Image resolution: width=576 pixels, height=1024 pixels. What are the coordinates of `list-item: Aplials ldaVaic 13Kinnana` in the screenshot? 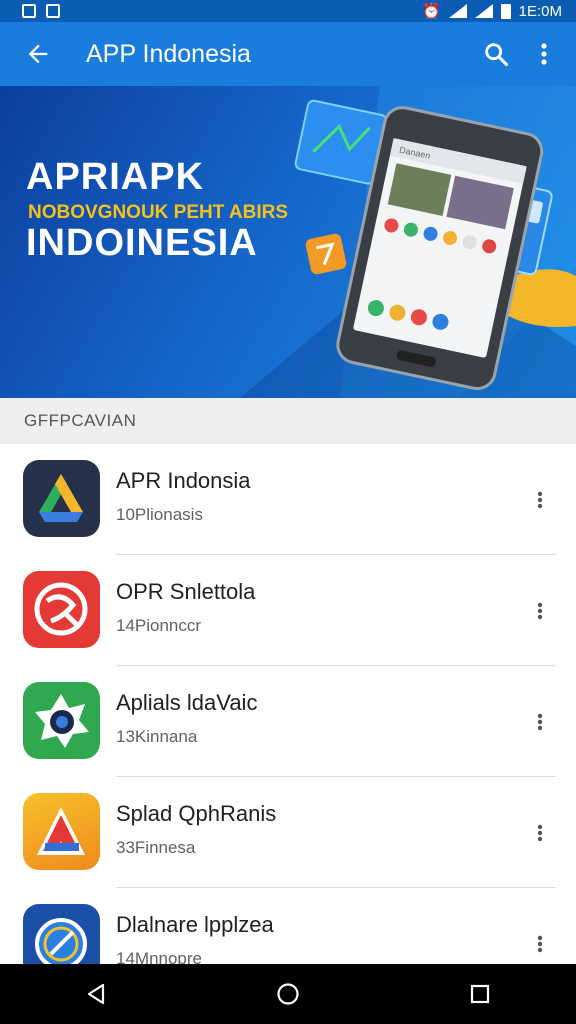 It's located at (288, 721).